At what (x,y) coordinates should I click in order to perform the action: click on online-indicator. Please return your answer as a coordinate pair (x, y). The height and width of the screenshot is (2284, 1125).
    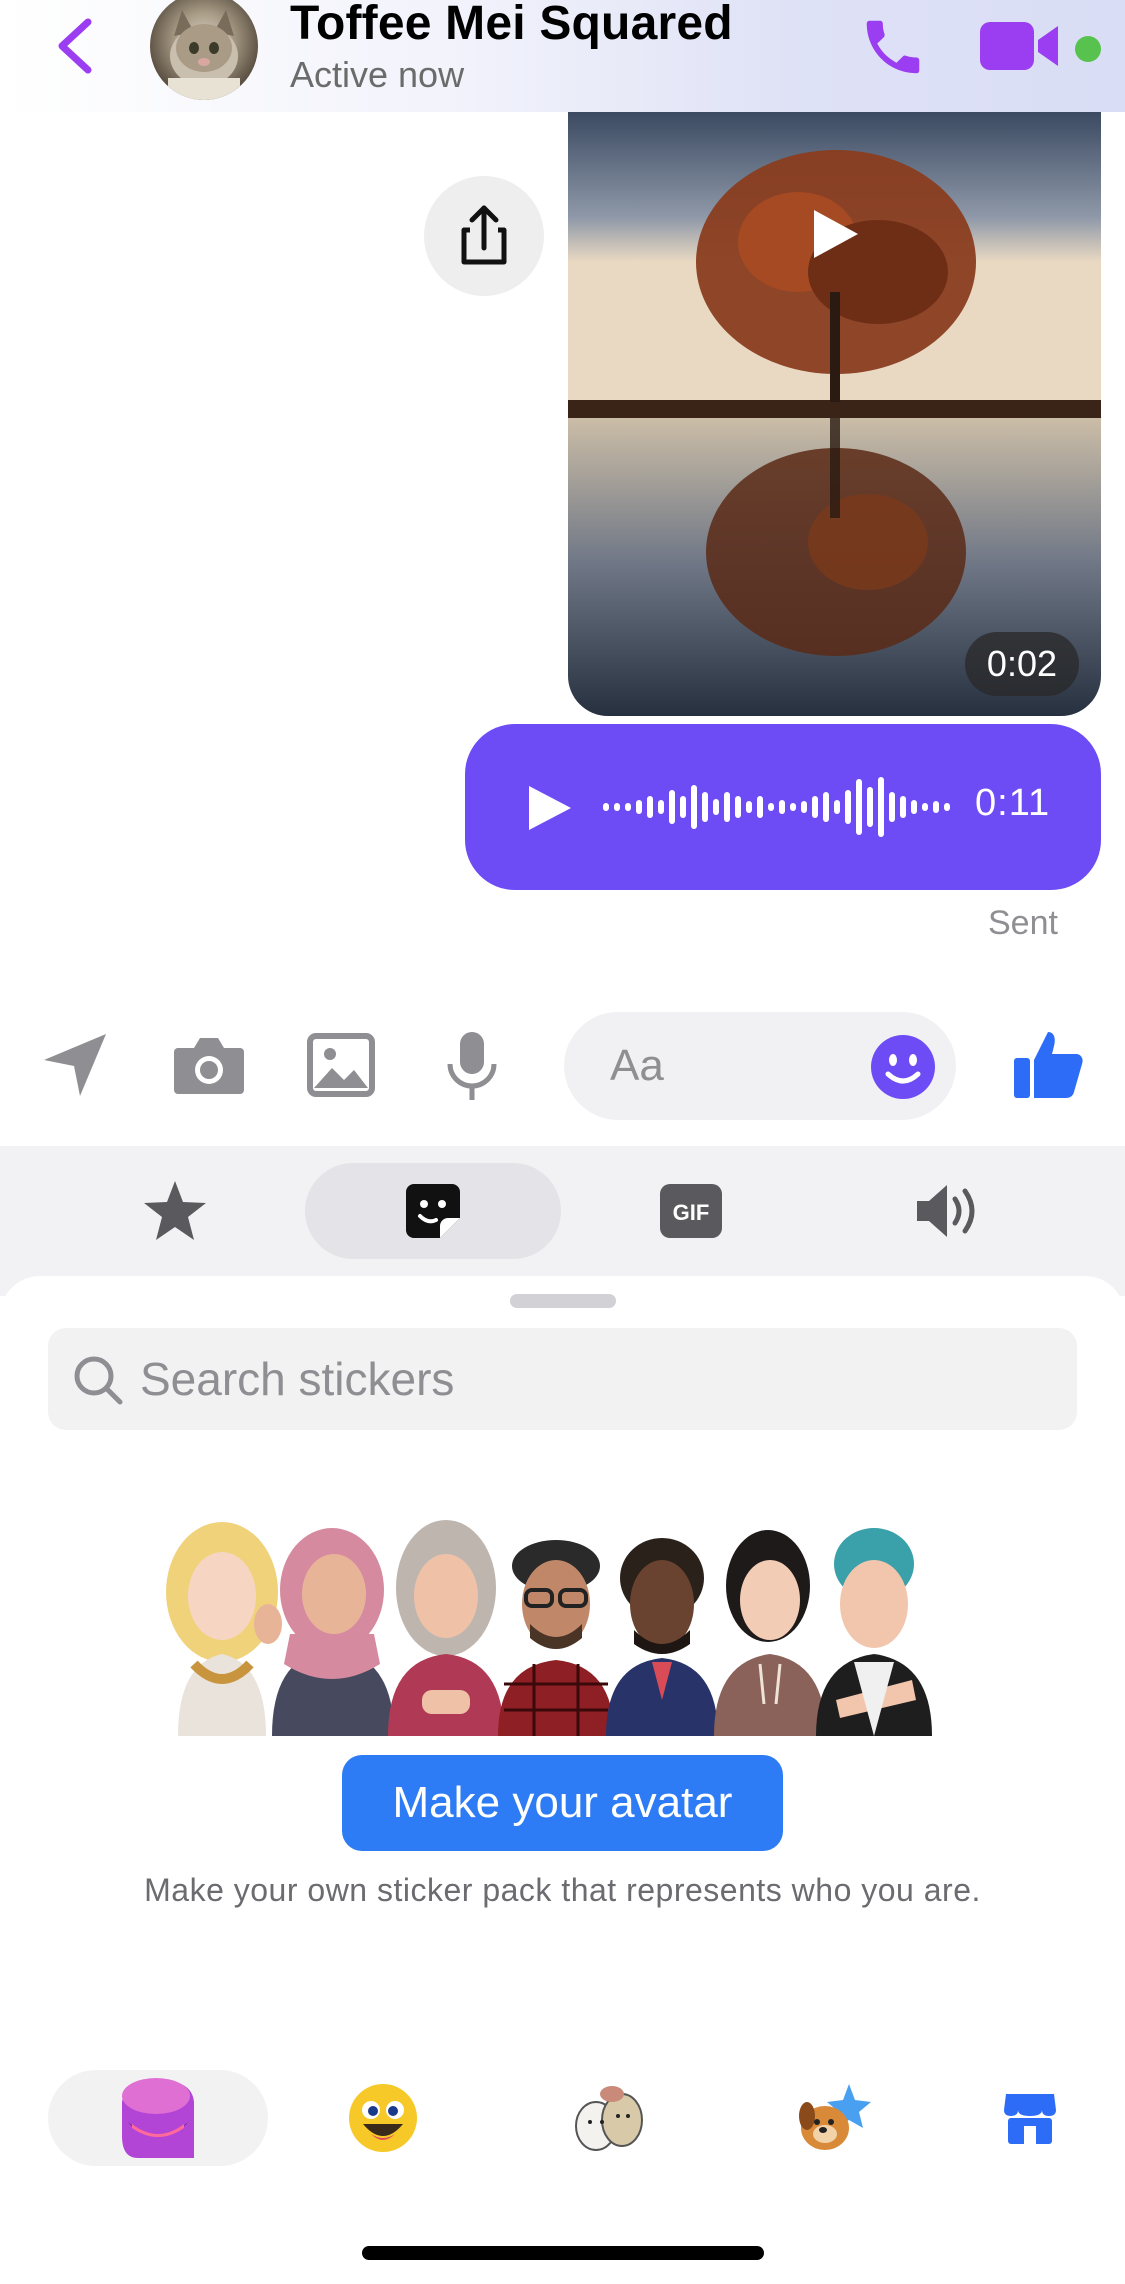
    Looking at the image, I should click on (1088, 49).